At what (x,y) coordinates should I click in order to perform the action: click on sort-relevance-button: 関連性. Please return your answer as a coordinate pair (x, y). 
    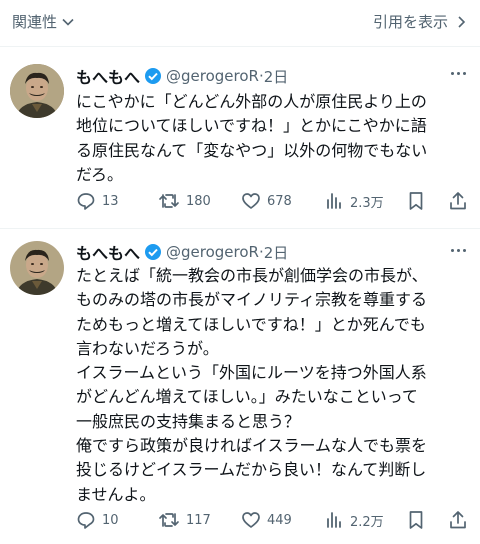
    Looking at the image, I should click on (43, 21).